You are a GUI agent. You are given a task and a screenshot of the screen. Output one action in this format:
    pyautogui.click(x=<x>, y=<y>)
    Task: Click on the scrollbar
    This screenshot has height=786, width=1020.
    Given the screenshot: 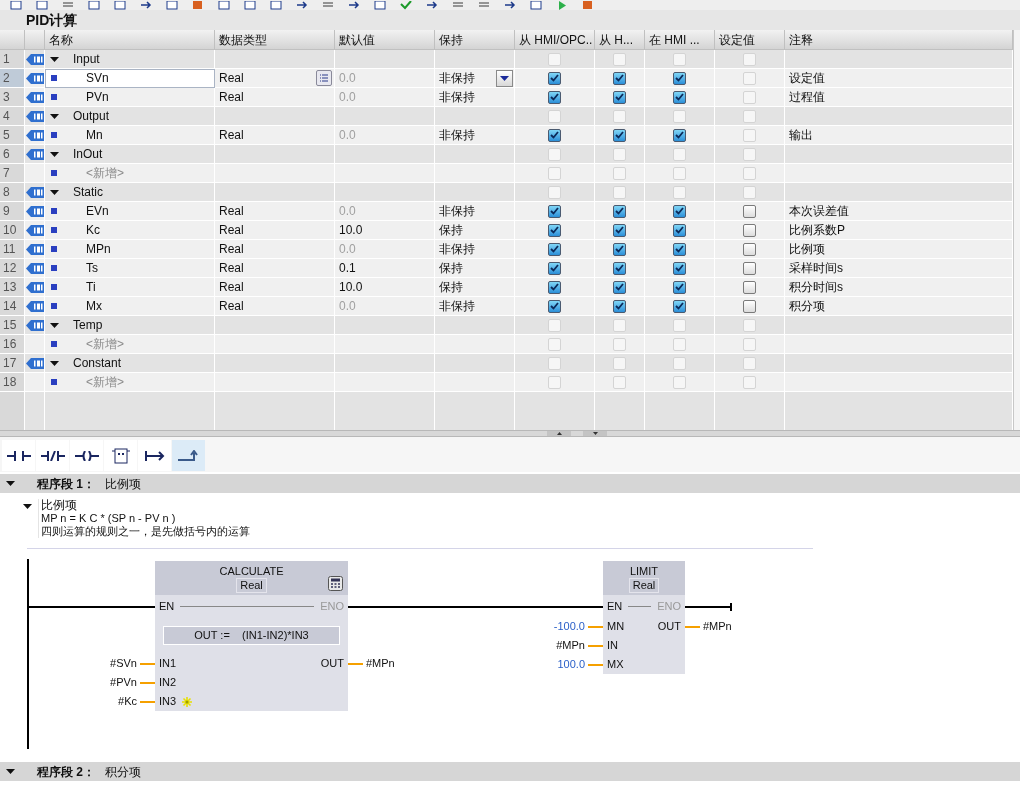 What is the action you would take?
    pyautogui.click(x=1016, y=230)
    